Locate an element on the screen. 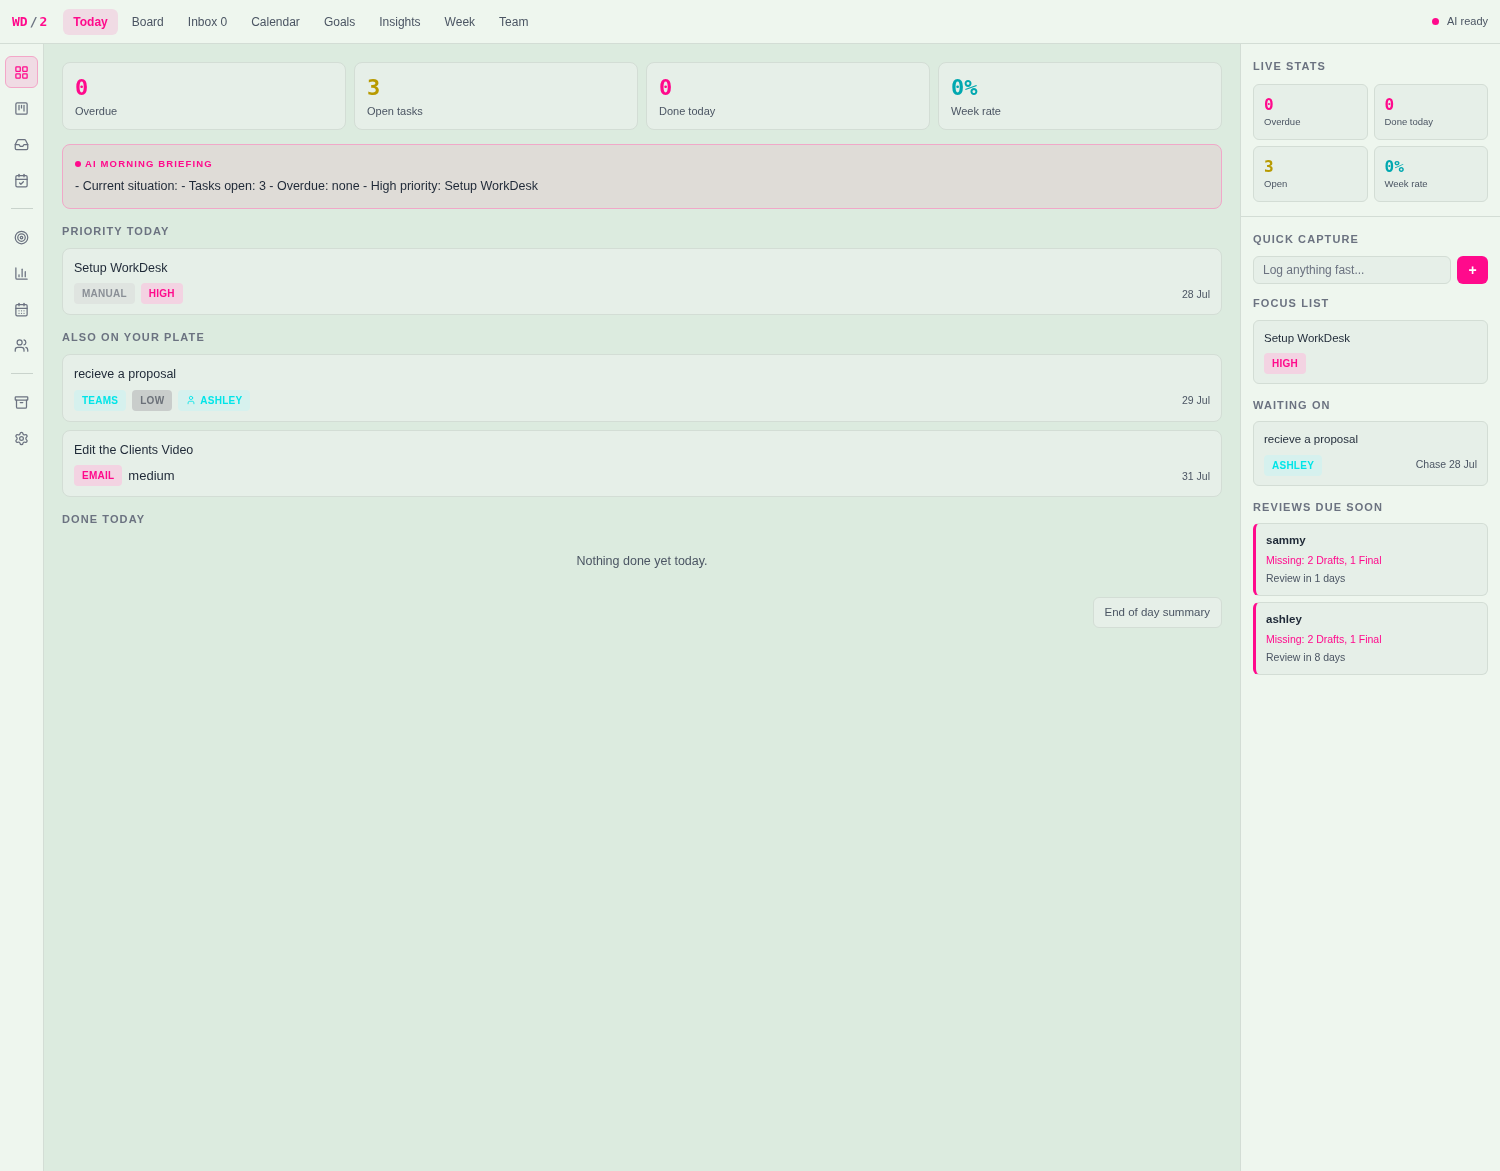 This screenshot has width=1500, height=1171. target-icon is located at coordinates (21, 237).